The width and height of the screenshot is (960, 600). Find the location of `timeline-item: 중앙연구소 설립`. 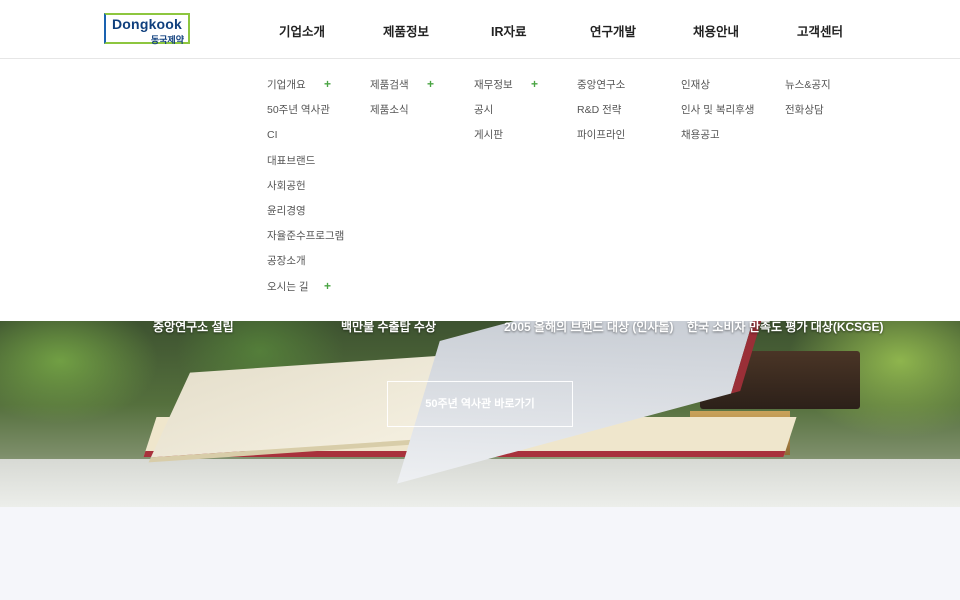

timeline-item: 중앙연구소 설립 is located at coordinates (193, 327).